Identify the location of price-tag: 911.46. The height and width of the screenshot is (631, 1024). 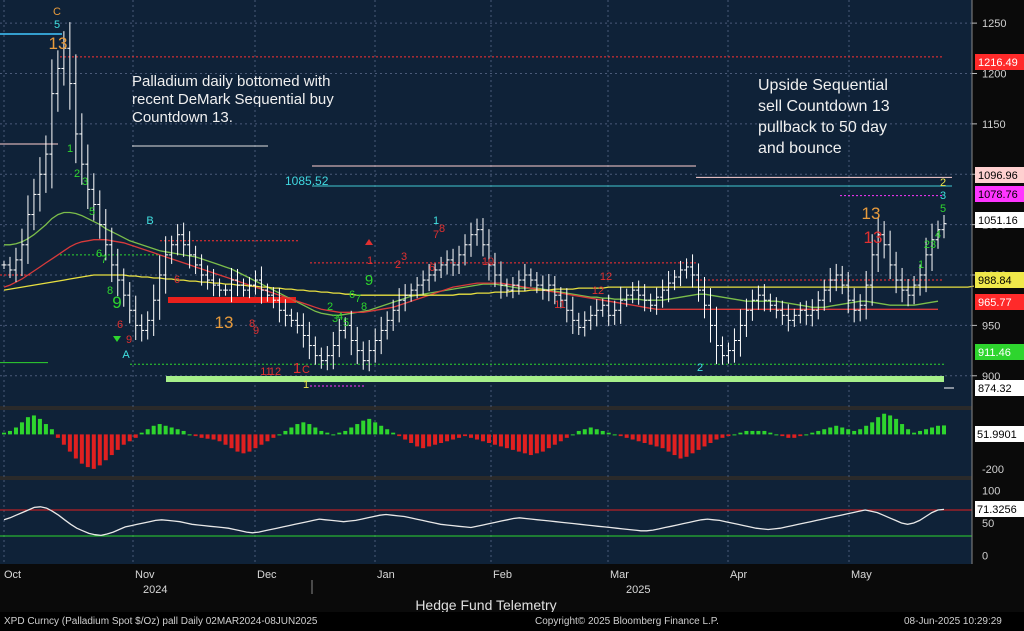
(999, 352).